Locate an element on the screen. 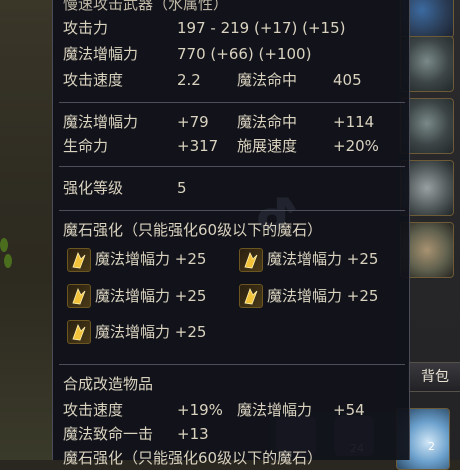  bonus-value: +79 is located at coordinates (193, 122).